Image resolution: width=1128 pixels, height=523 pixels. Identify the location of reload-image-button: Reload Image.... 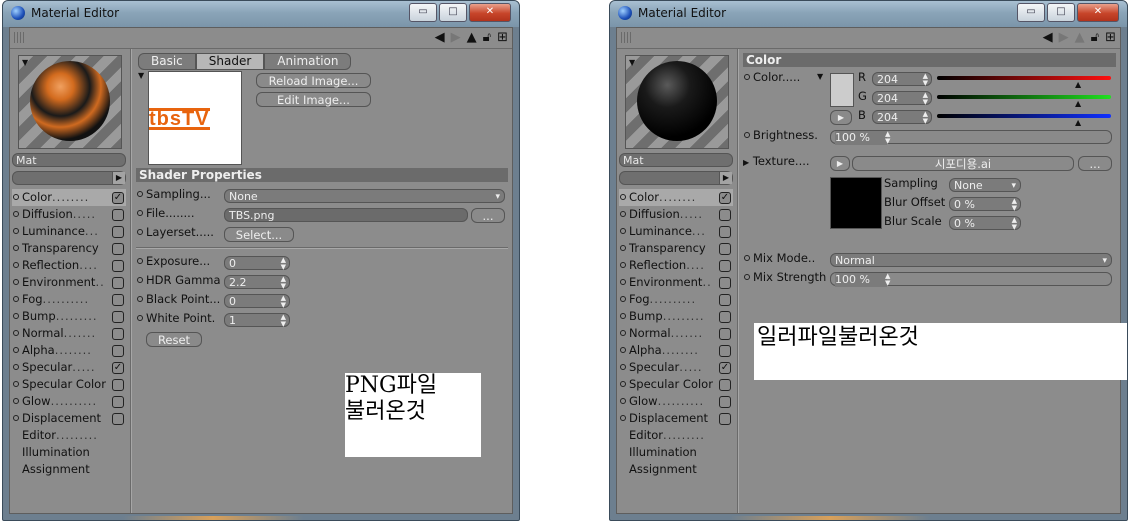
(313, 80).